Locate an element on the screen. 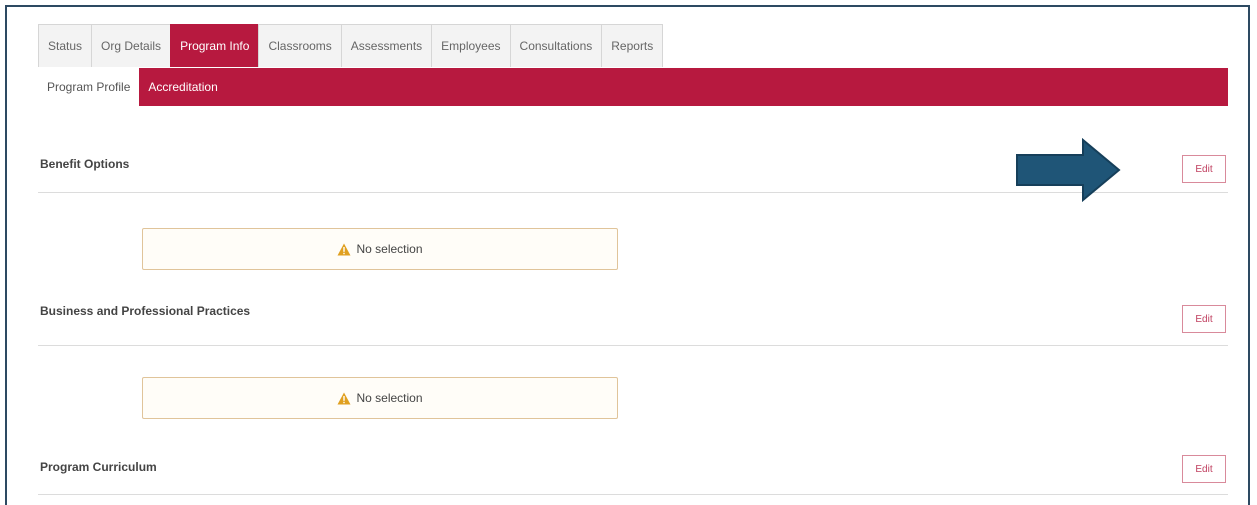  section-title-program-curriculum: Program Curriculum is located at coordinates (98, 467).